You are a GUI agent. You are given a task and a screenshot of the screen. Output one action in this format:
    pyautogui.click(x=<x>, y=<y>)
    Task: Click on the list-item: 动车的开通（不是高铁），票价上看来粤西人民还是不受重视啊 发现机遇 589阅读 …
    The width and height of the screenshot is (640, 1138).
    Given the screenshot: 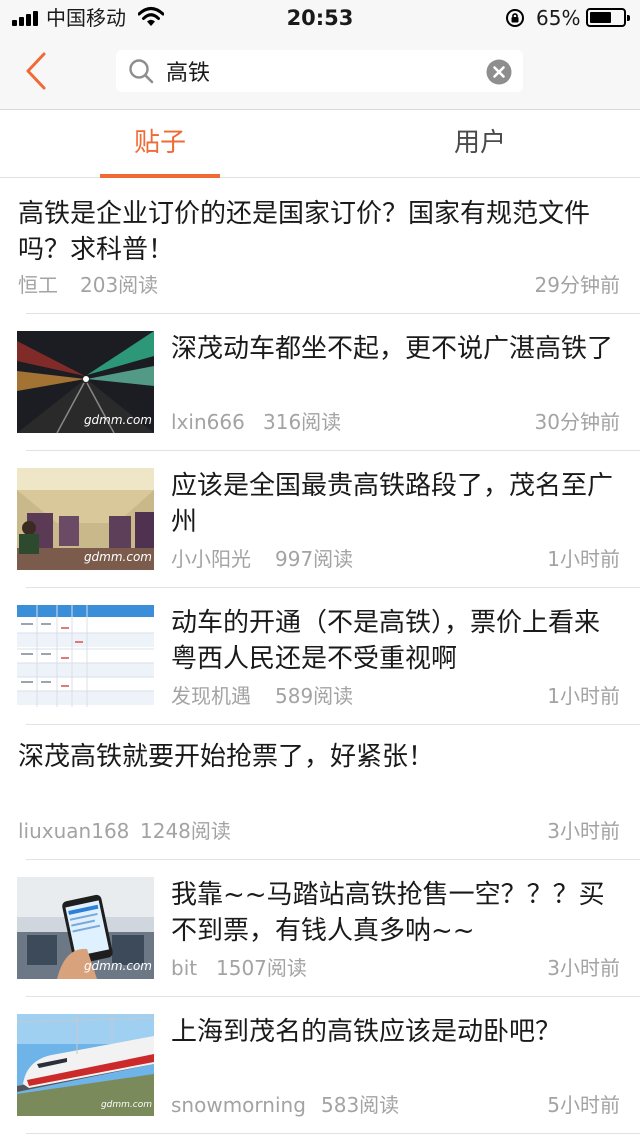 What is the action you would take?
    pyautogui.click(x=320, y=656)
    